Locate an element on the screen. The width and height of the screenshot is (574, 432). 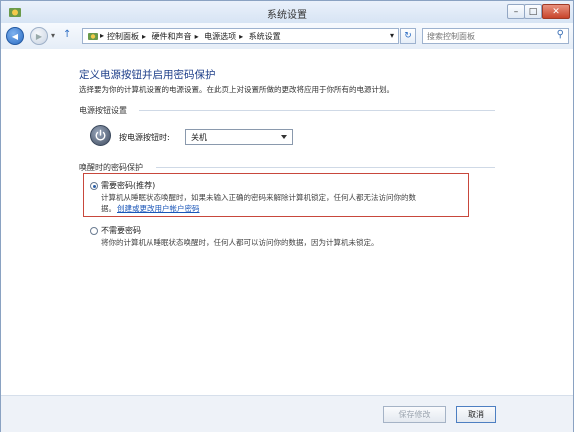
save-changes-button: 保存修改 is located at coordinates (414, 414).